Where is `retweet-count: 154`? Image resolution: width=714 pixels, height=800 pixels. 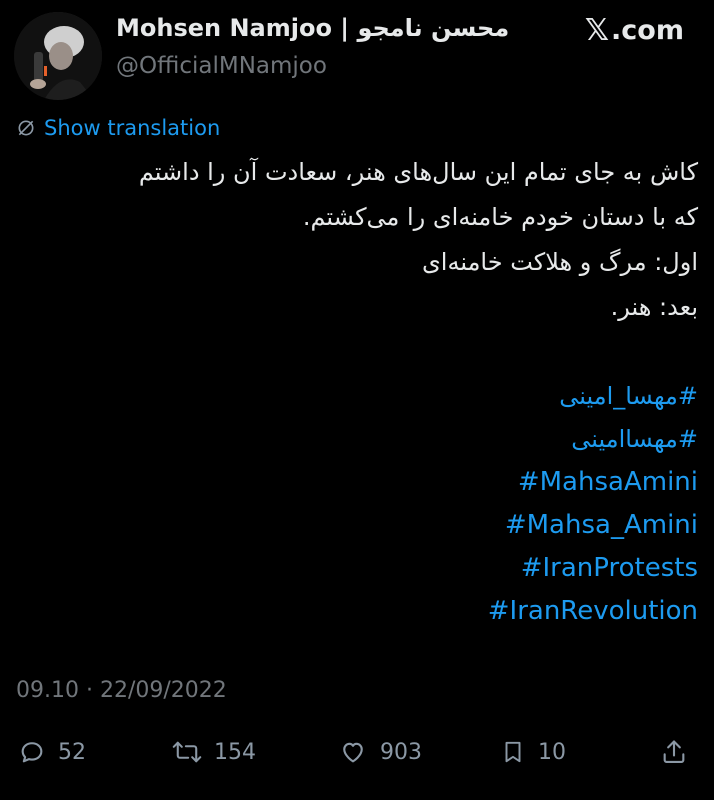 retweet-count: 154 is located at coordinates (235, 752).